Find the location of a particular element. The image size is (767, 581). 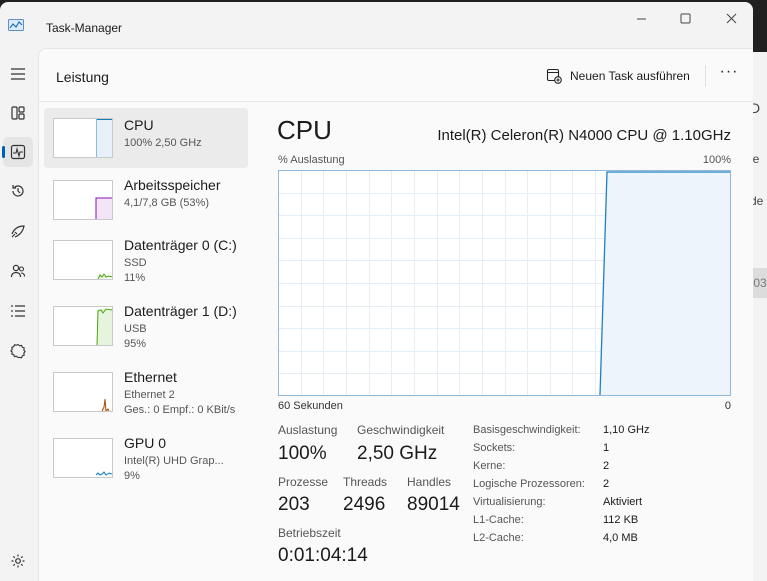

uptime-value: 0:01:04:14 is located at coordinates (323, 555).